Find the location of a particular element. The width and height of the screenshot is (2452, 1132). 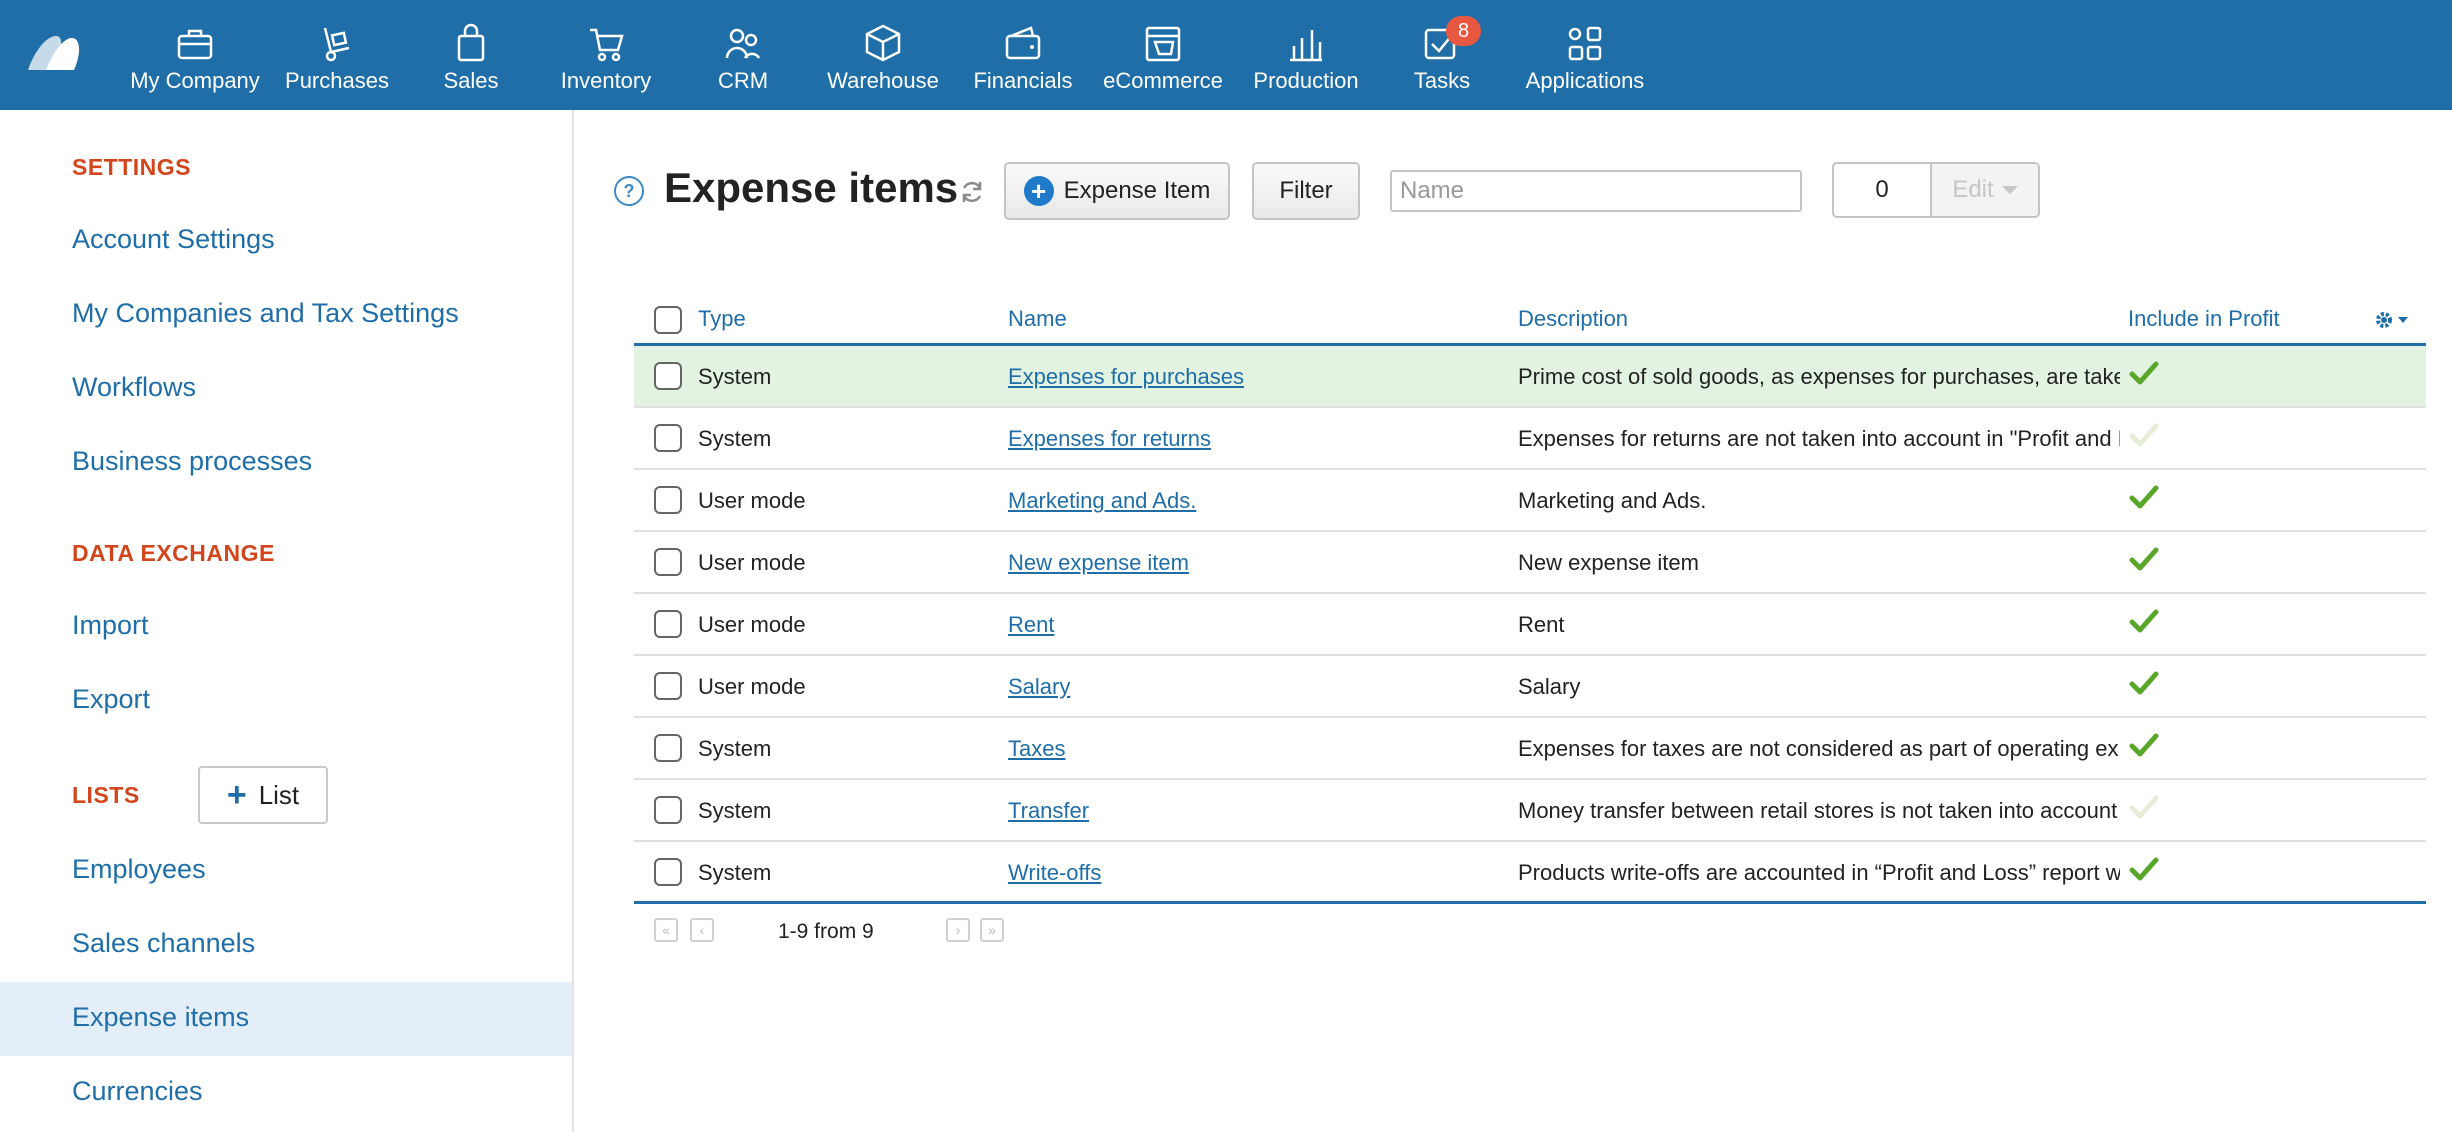

nav-item-label: CRM is located at coordinates (743, 80).